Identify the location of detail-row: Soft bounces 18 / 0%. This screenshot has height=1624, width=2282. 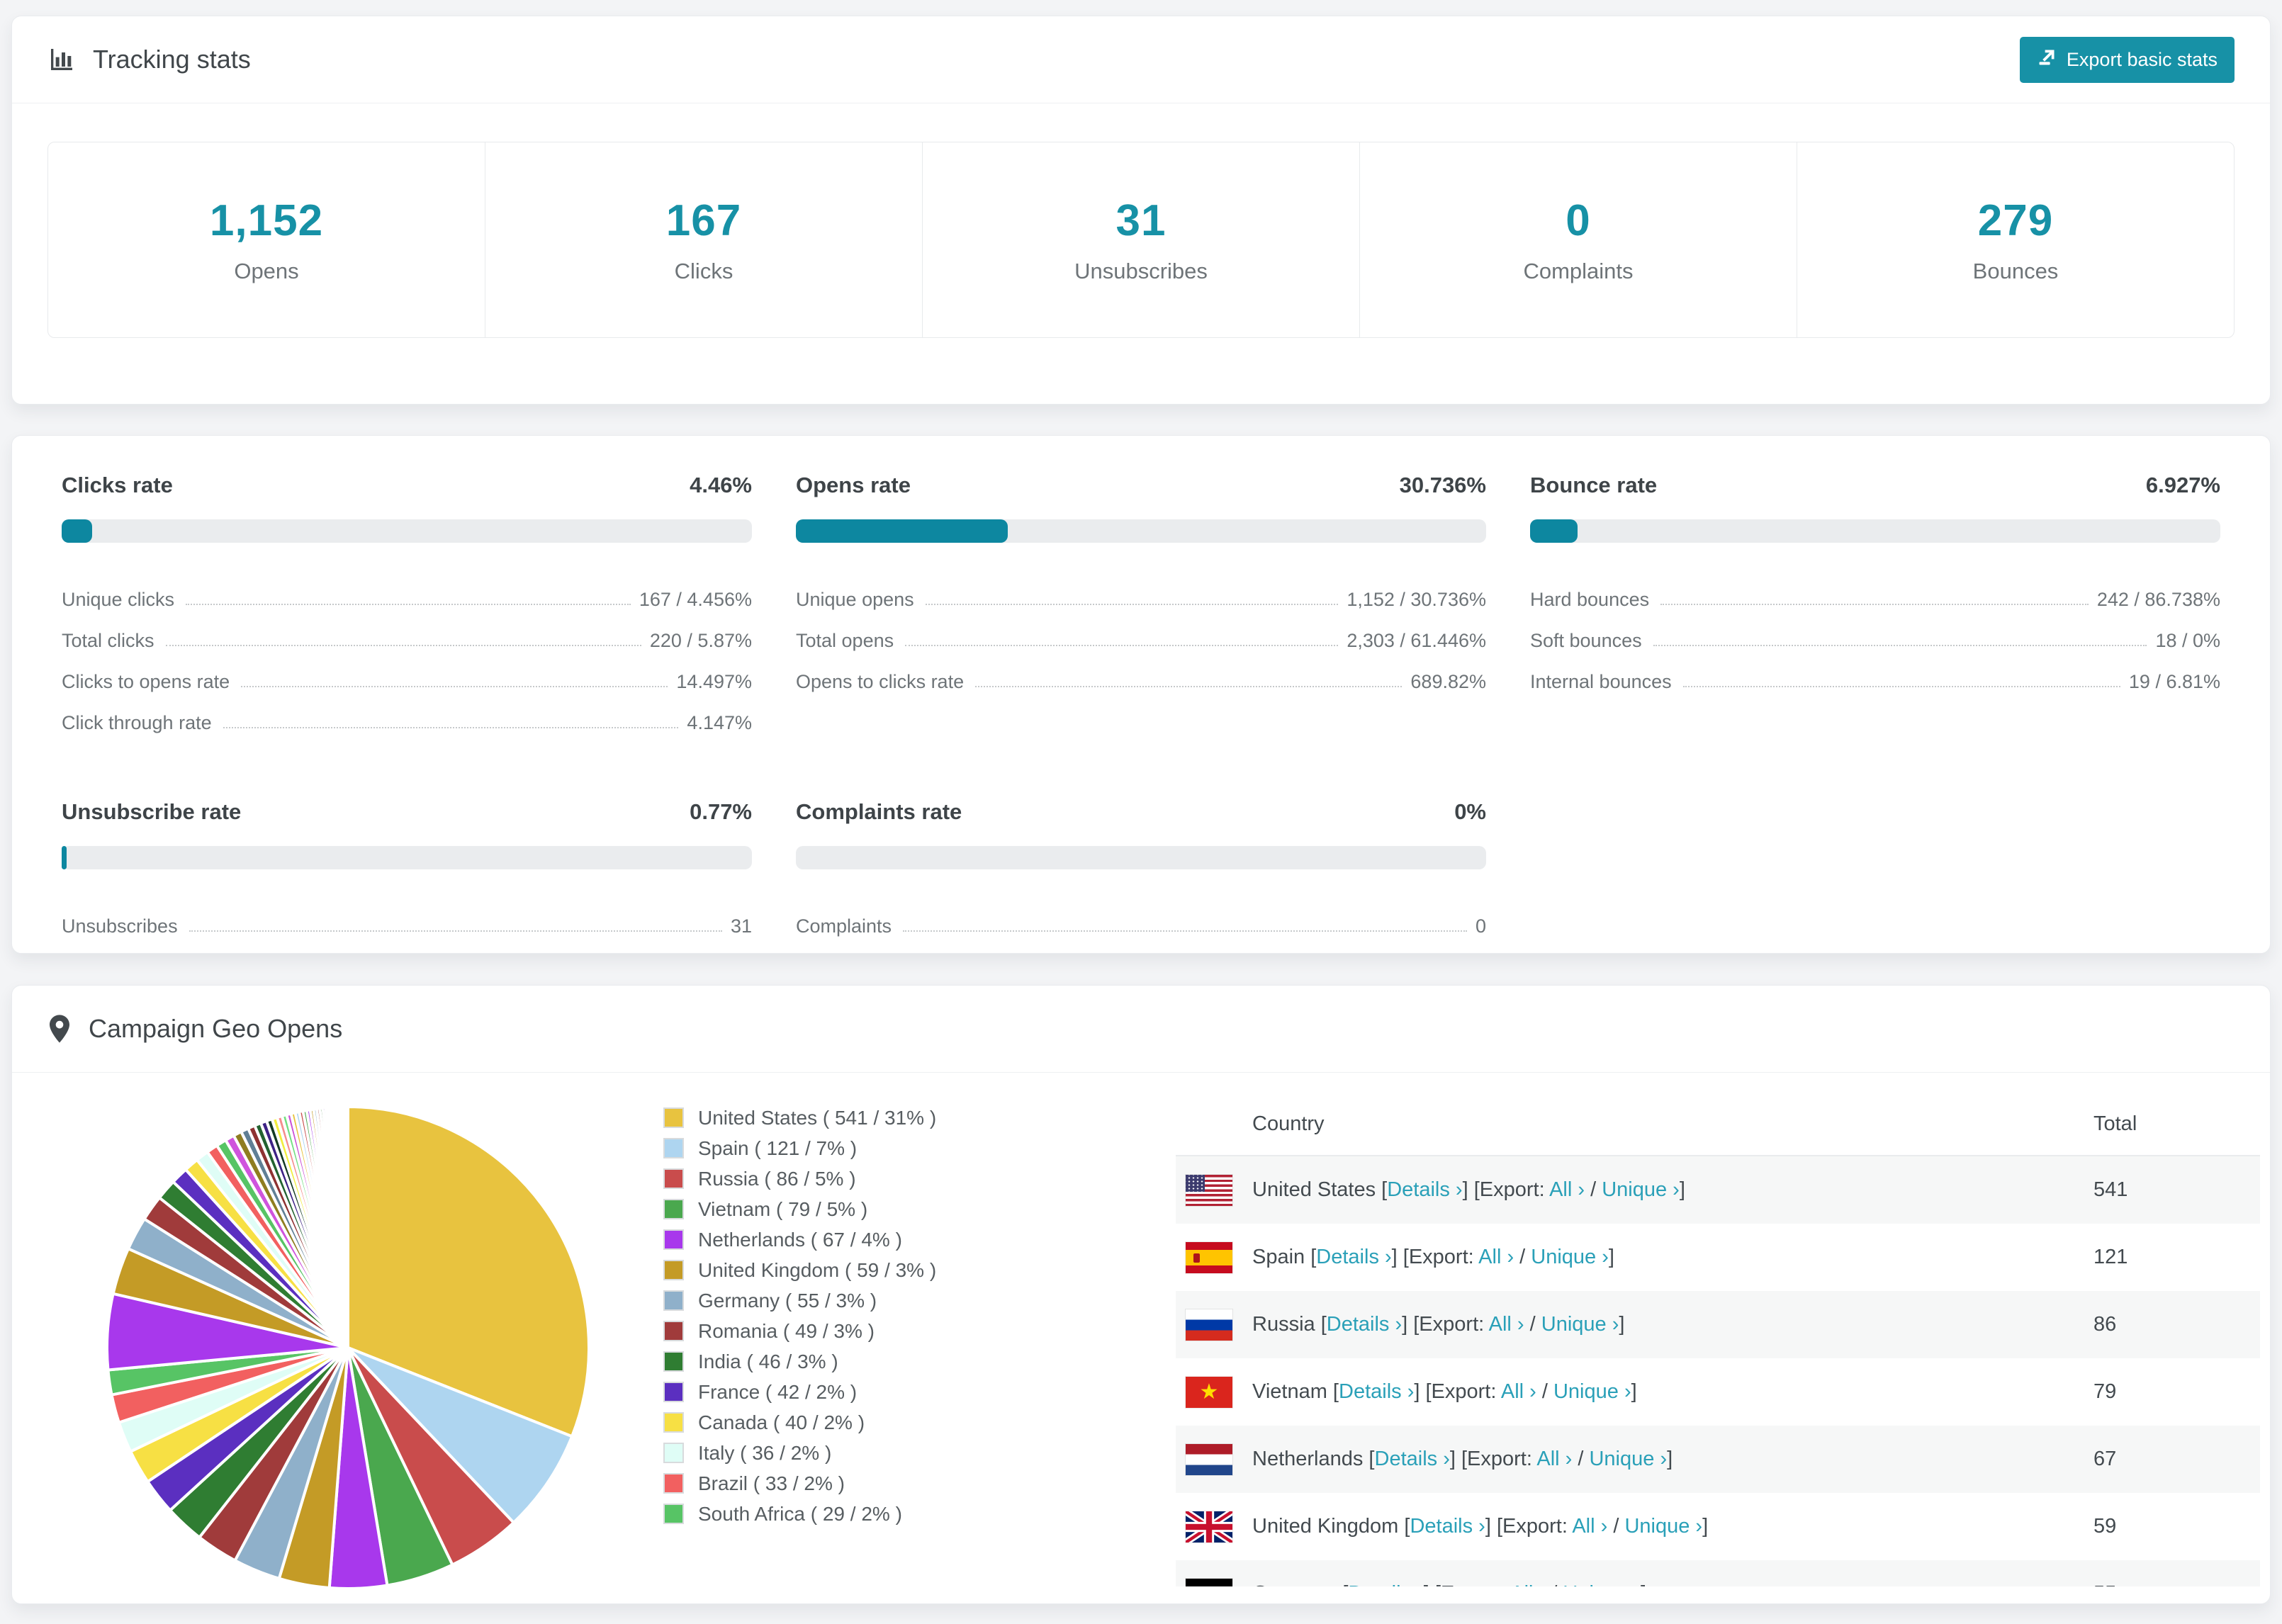
(1875, 640).